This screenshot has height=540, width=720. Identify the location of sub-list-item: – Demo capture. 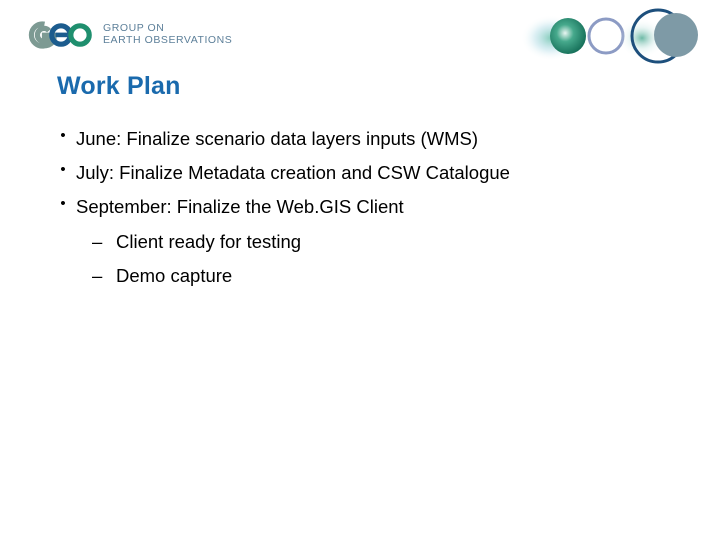
(370, 276).